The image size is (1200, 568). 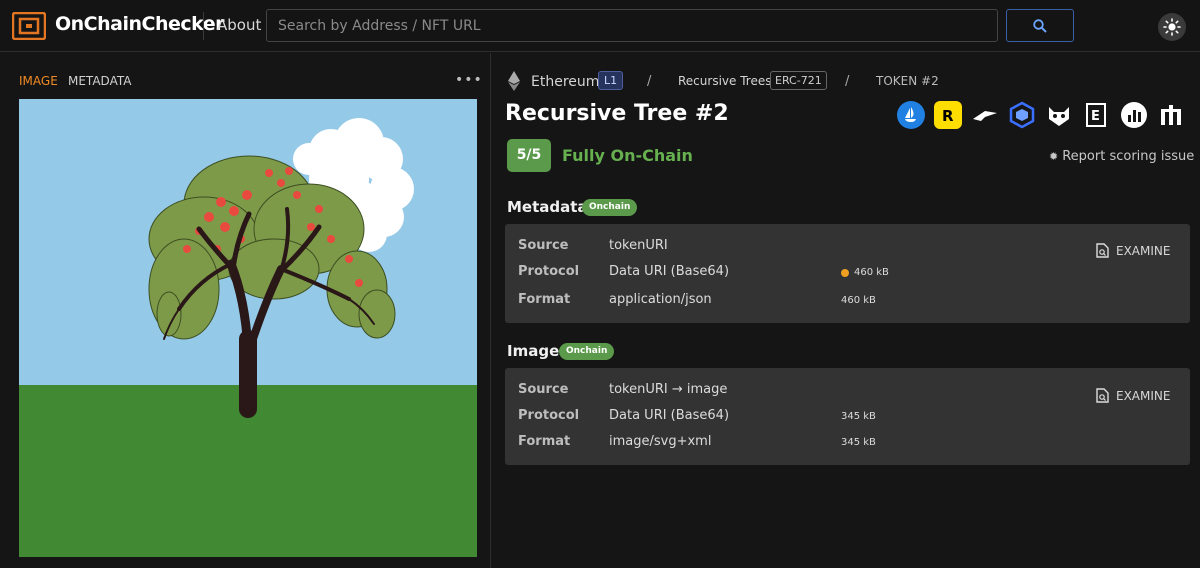 I want to click on breadcrumb-chain: Ethereum, so click(x=565, y=82).